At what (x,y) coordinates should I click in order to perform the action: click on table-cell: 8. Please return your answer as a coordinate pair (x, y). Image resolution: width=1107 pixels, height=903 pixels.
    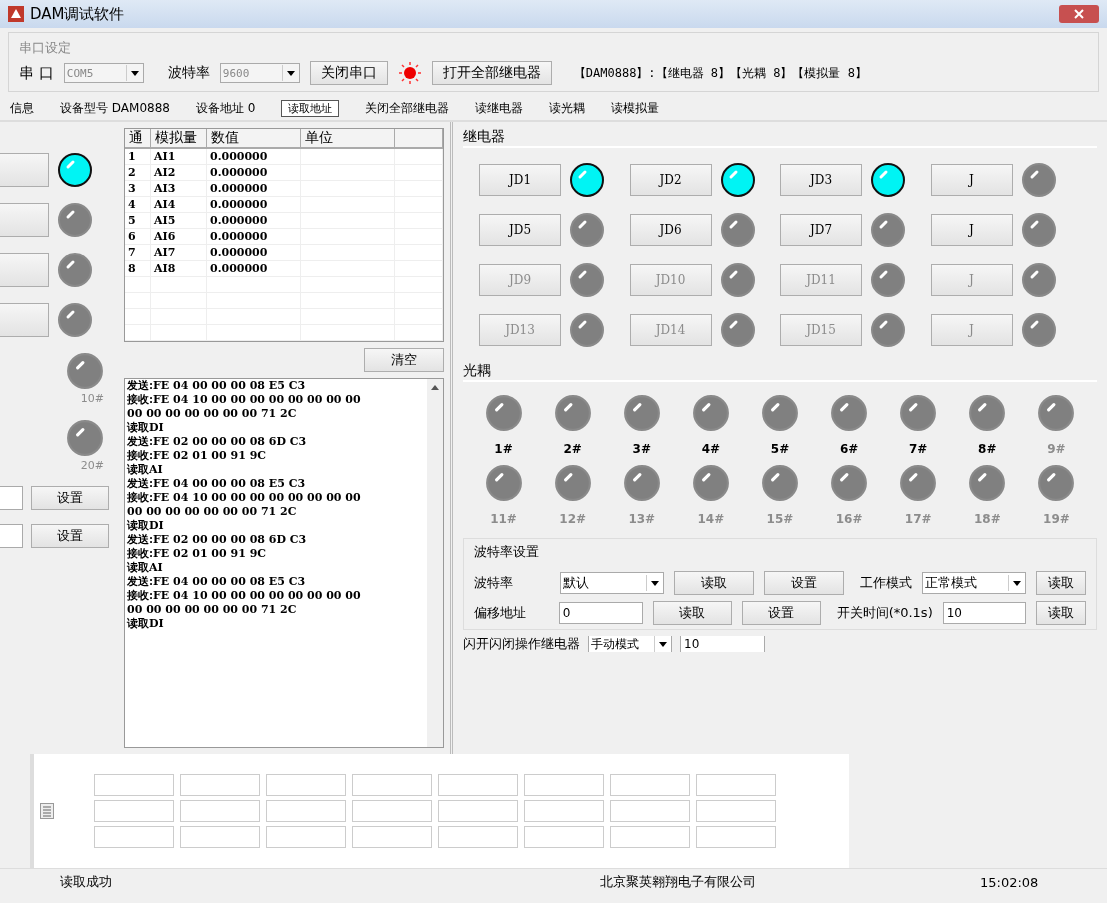
    Looking at the image, I should click on (138, 269).